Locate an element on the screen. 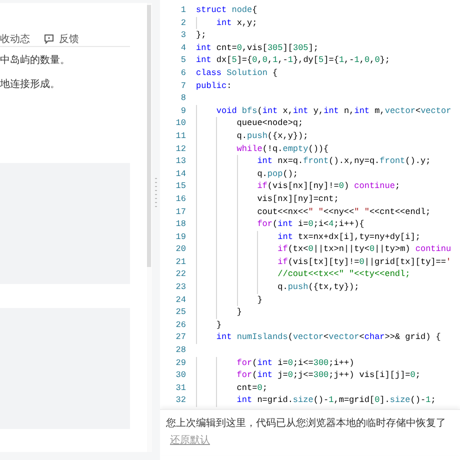 This screenshot has width=460, height=460. line-number: 32 is located at coordinates (180, 400).